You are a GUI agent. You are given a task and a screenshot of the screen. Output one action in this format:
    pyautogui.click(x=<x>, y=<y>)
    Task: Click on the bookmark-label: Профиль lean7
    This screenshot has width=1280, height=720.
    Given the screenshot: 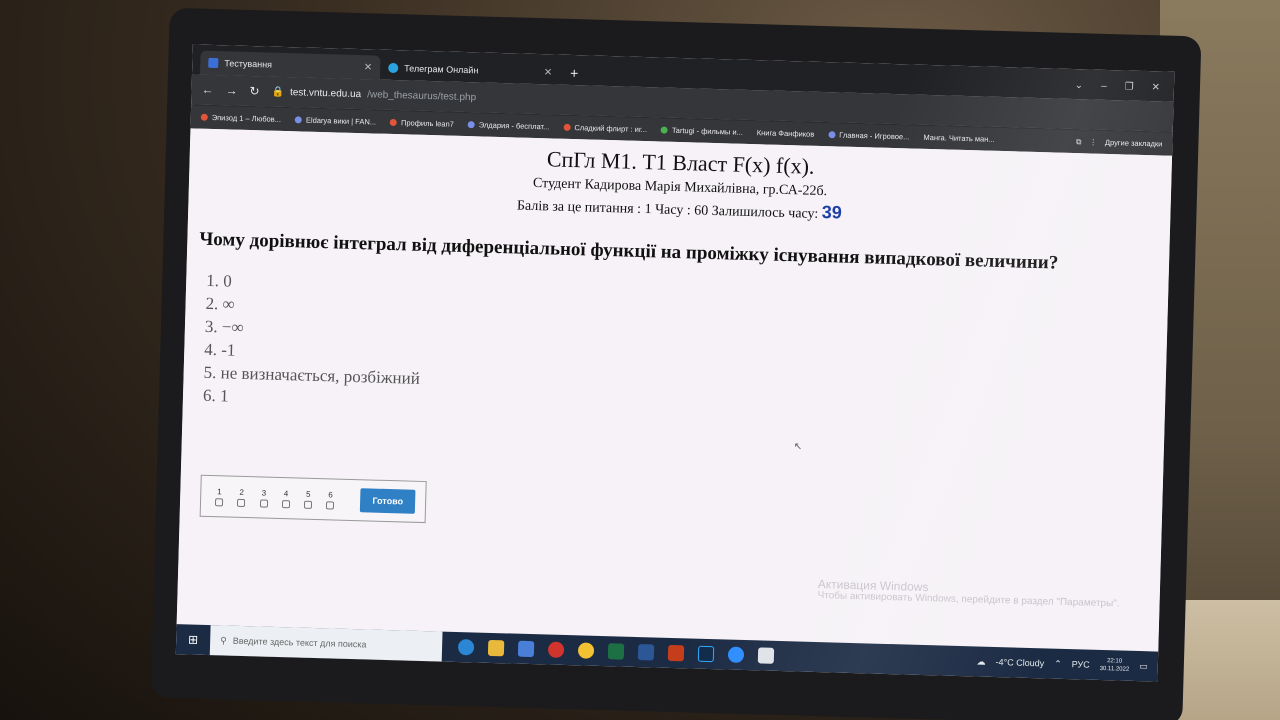 What is the action you would take?
    pyautogui.click(x=427, y=123)
    